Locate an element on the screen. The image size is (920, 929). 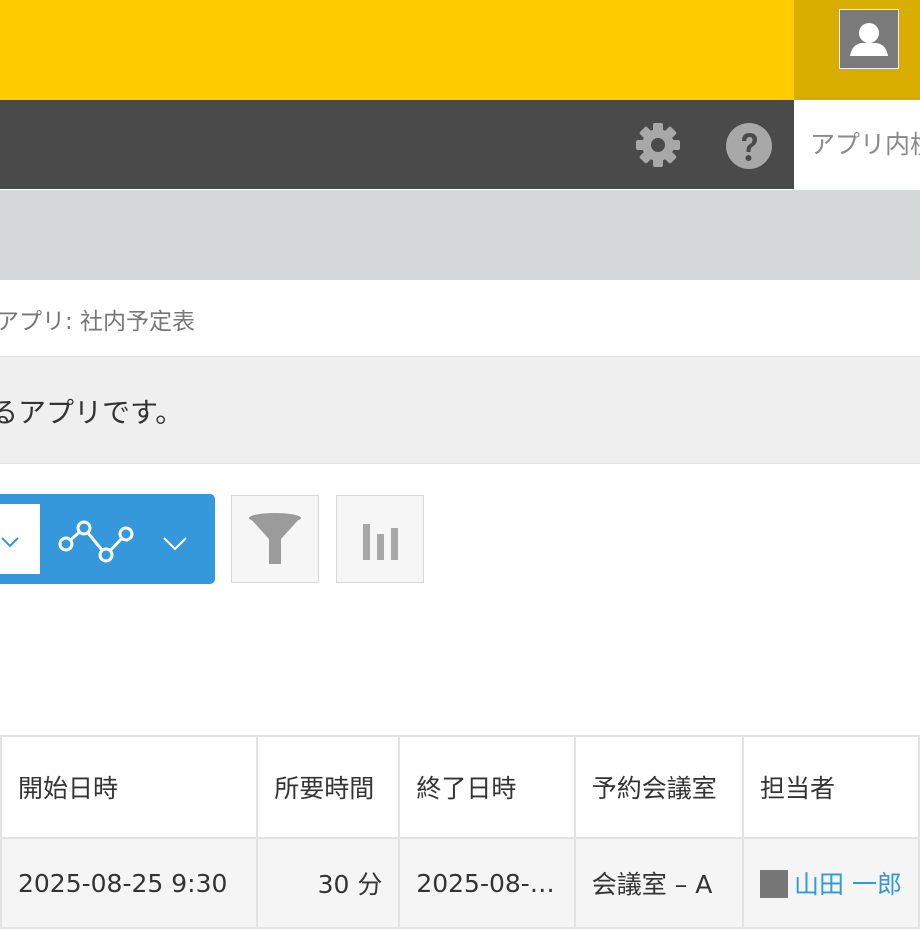
owner-cell: 山田 一郎 is located at coordinates (831, 883).